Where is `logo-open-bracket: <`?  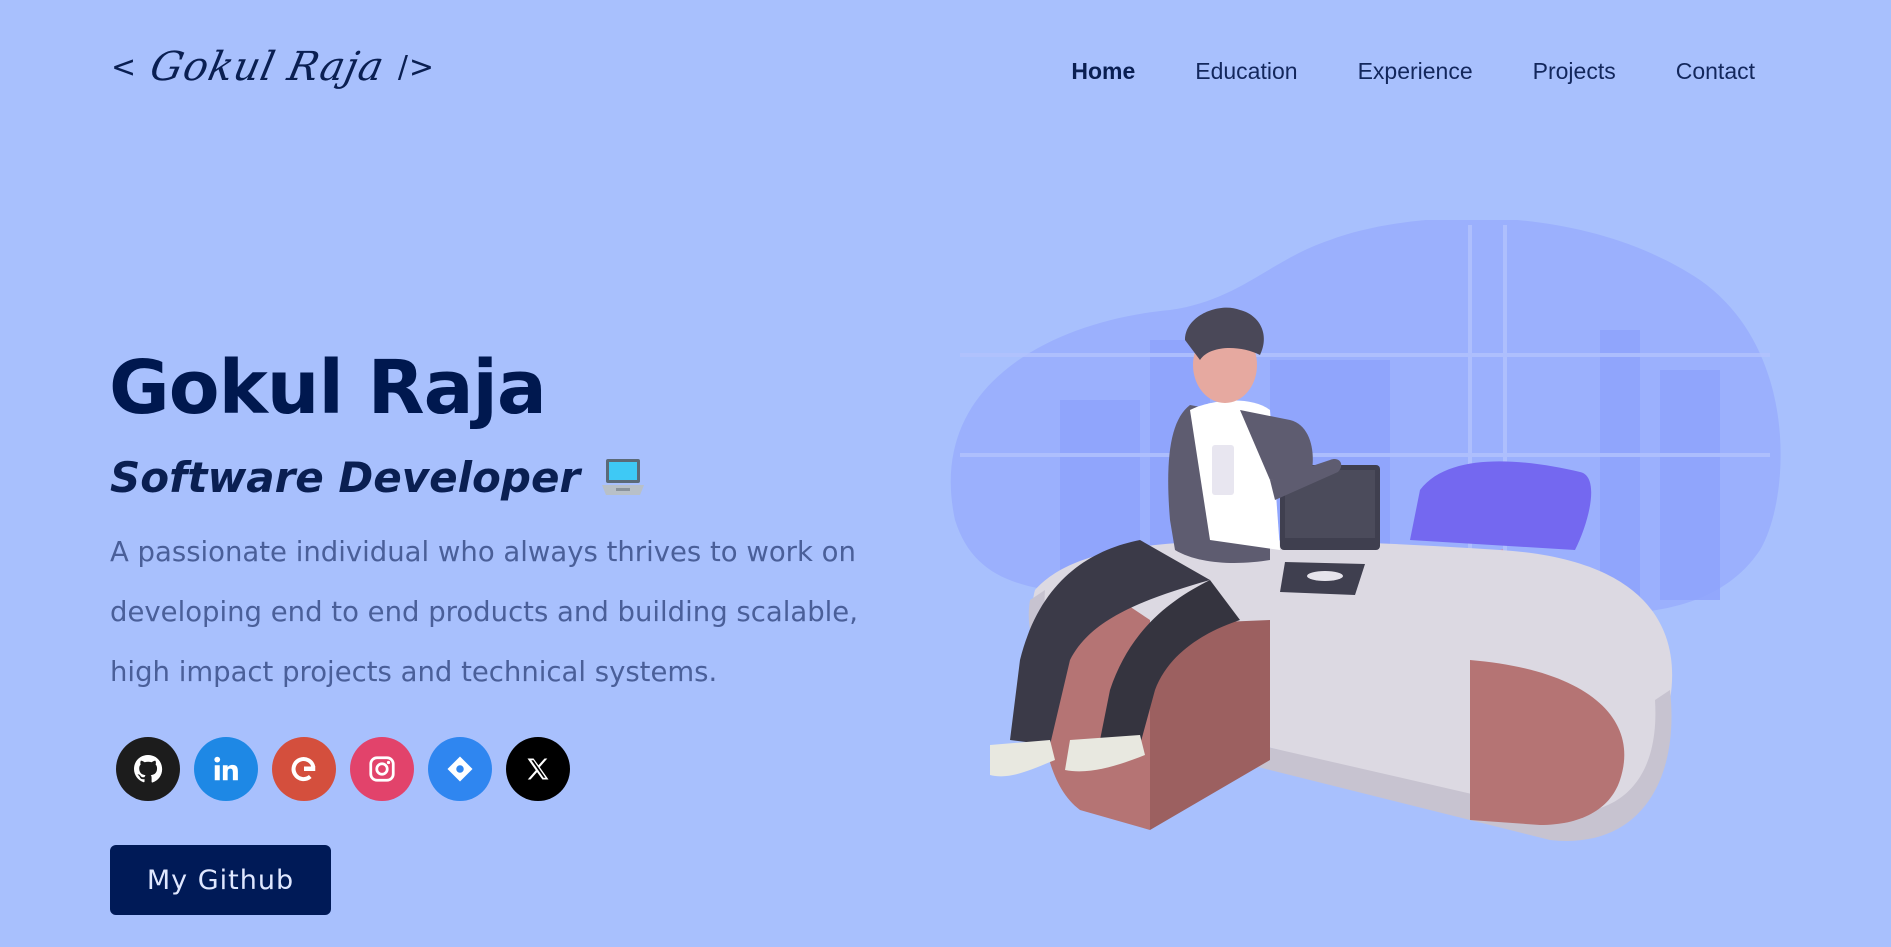 logo-open-bracket: < is located at coordinates (124, 67).